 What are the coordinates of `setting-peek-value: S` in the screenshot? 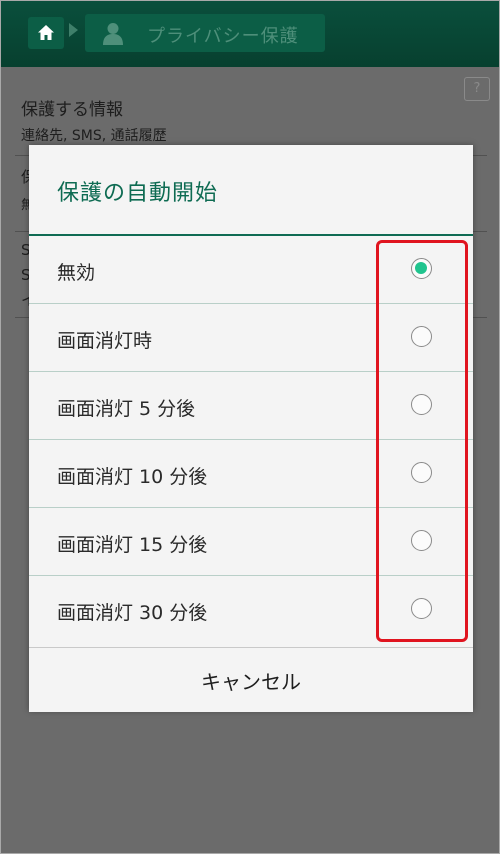 It's located at (25, 275).